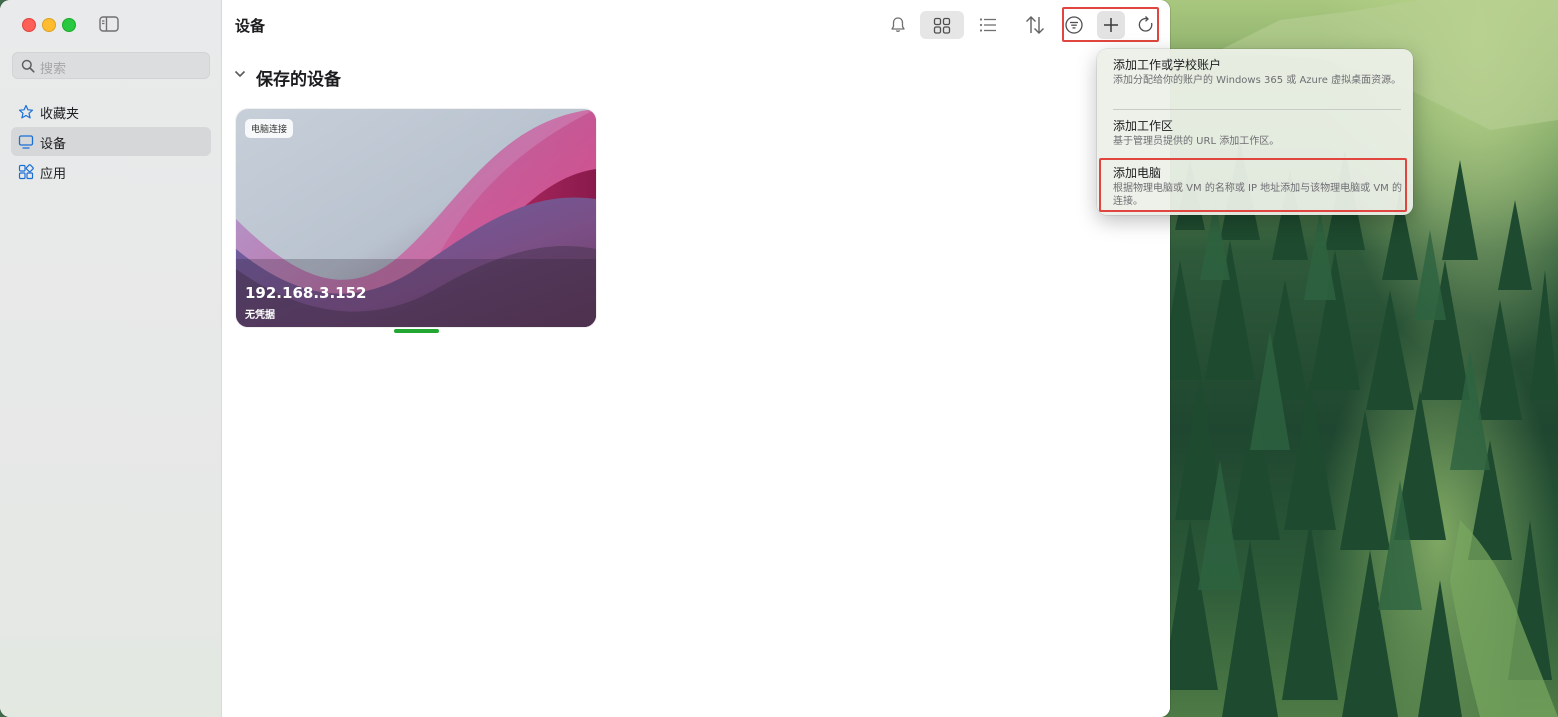 The image size is (1558, 717). Describe the element at coordinates (111, 171) in the screenshot. I see `sidebar-item-apps: 应用` at that location.